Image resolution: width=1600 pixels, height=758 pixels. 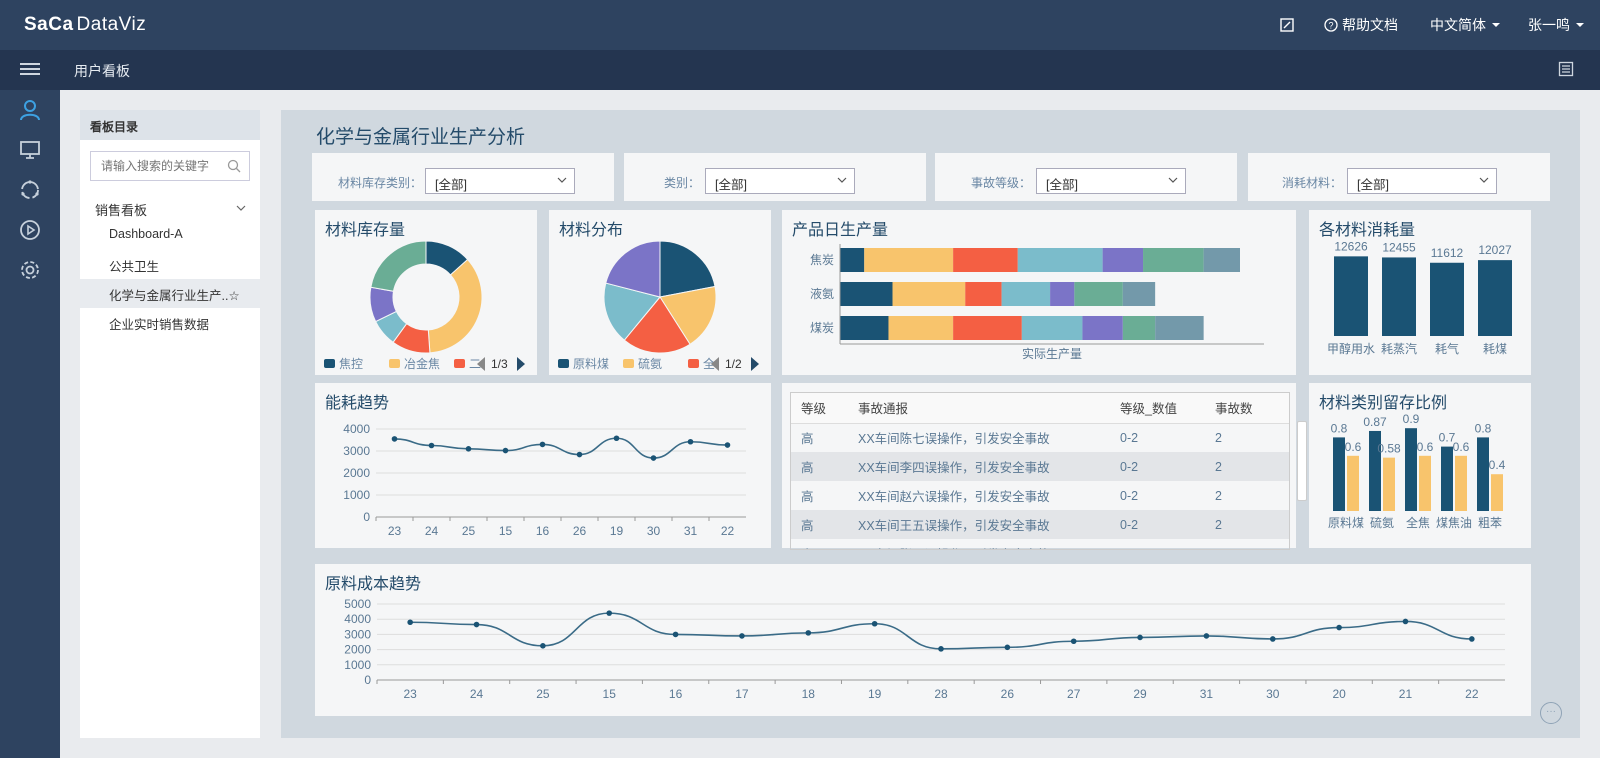 I want to click on data-label: 12455, so click(x=1399, y=247).